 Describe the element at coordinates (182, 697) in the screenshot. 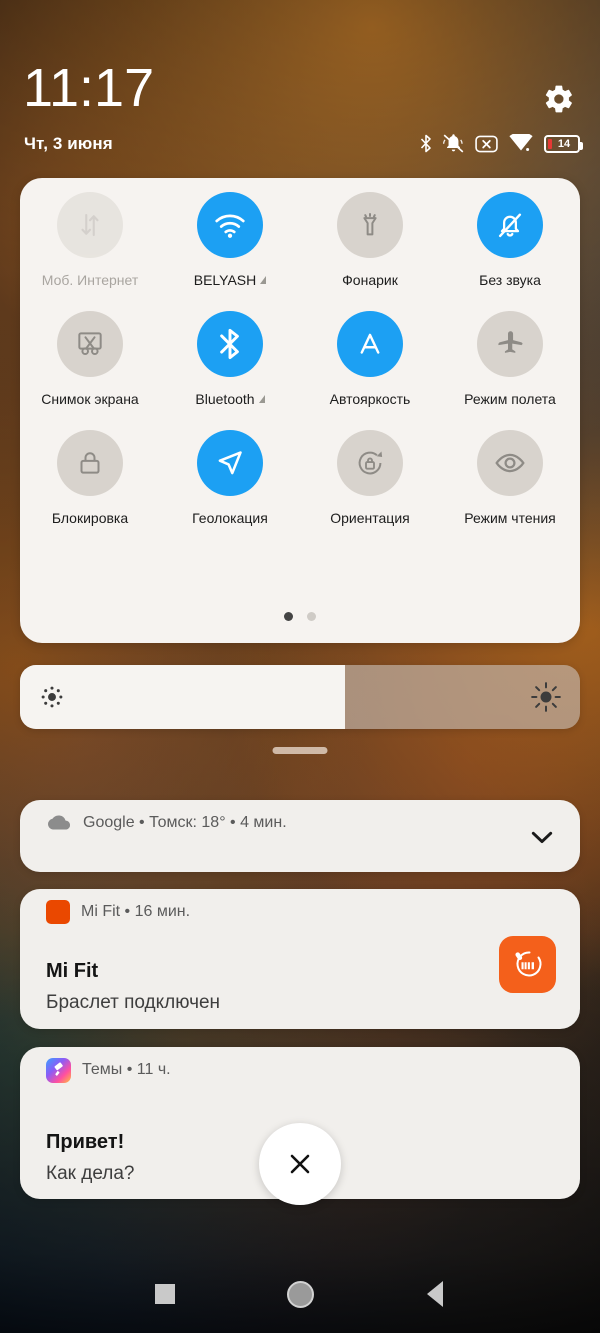

I see `brightness-slider-fill` at that location.